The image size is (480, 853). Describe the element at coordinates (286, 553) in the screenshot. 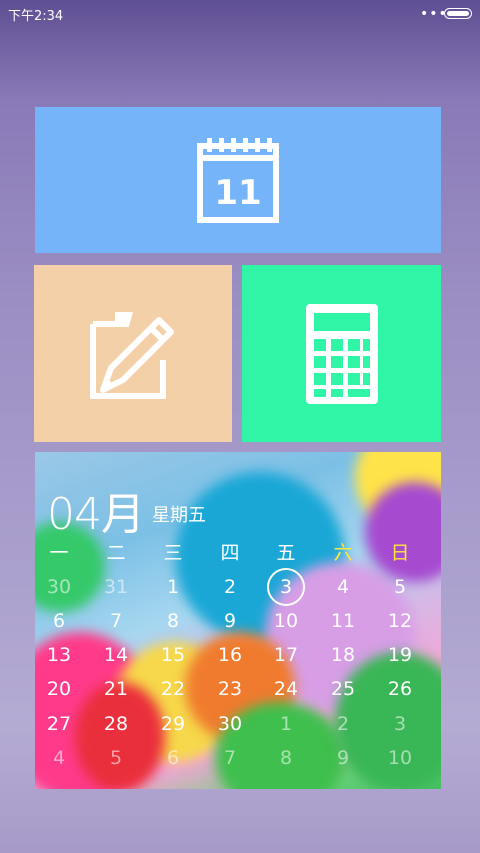

I see `weekday-label: 五` at that location.